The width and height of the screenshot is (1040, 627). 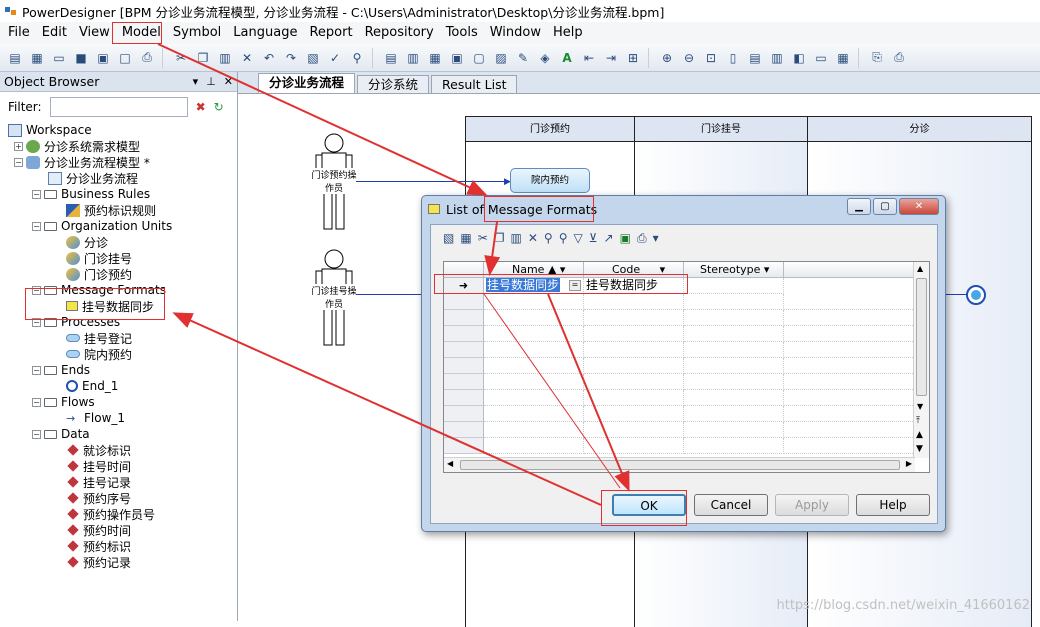 I want to click on page-icon: ▯, so click(x=733, y=58).